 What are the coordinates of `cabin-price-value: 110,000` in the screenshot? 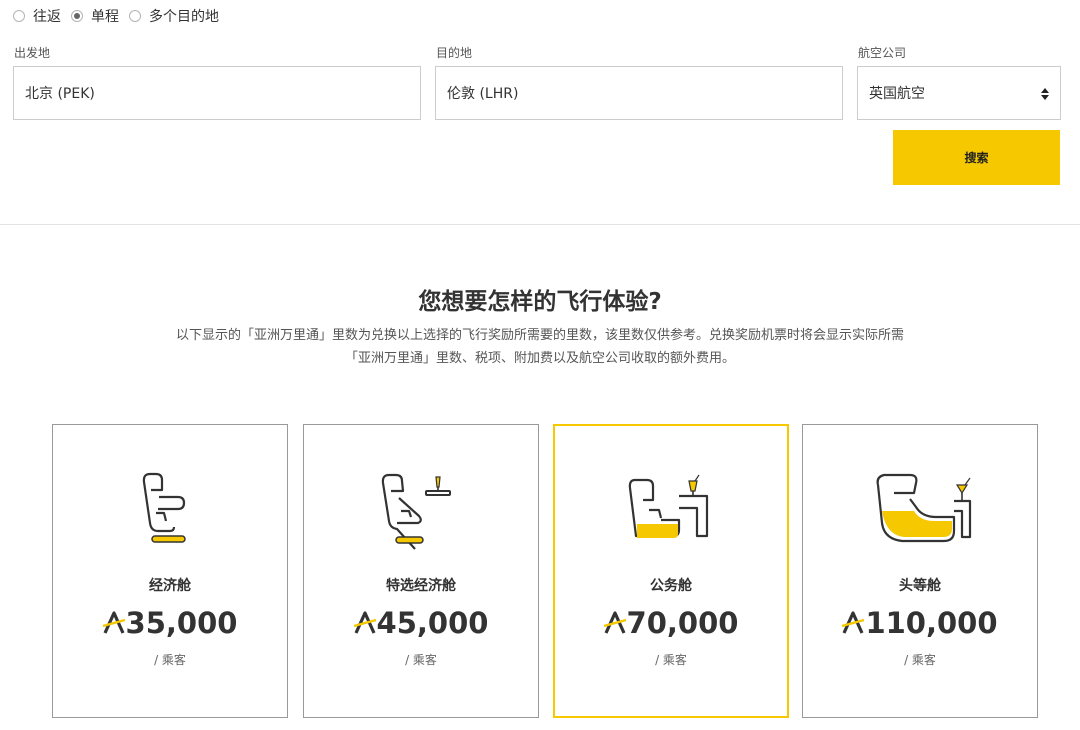 It's located at (931, 623).